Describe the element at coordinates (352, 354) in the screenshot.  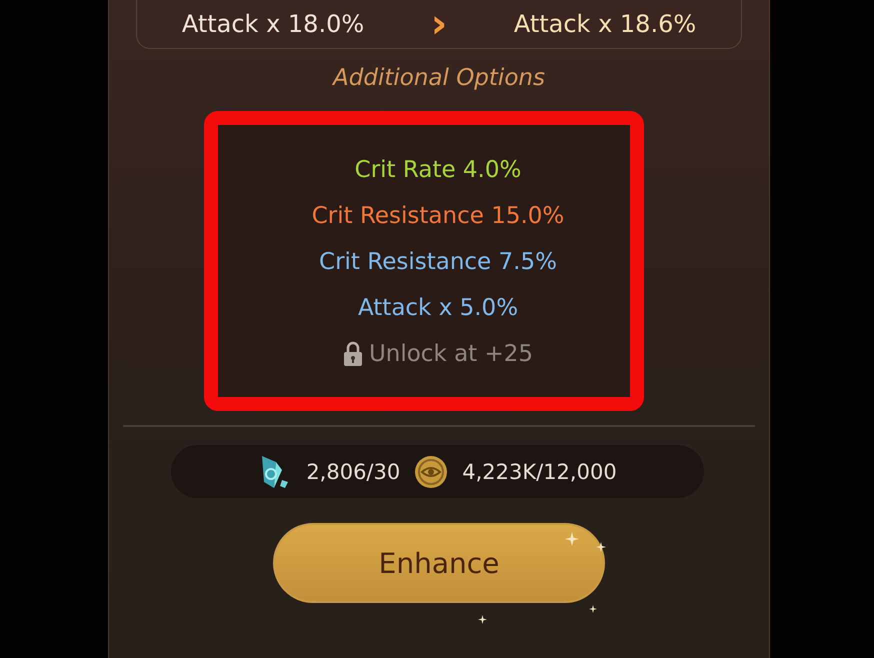
I see `lock-icon` at that location.